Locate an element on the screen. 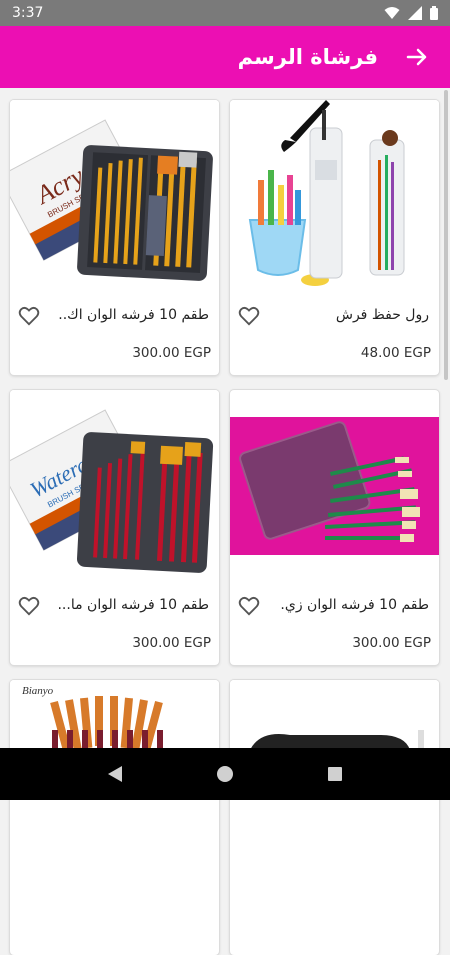 The width and height of the screenshot is (450, 955). back-arrow-icon is located at coordinates (417, 57).